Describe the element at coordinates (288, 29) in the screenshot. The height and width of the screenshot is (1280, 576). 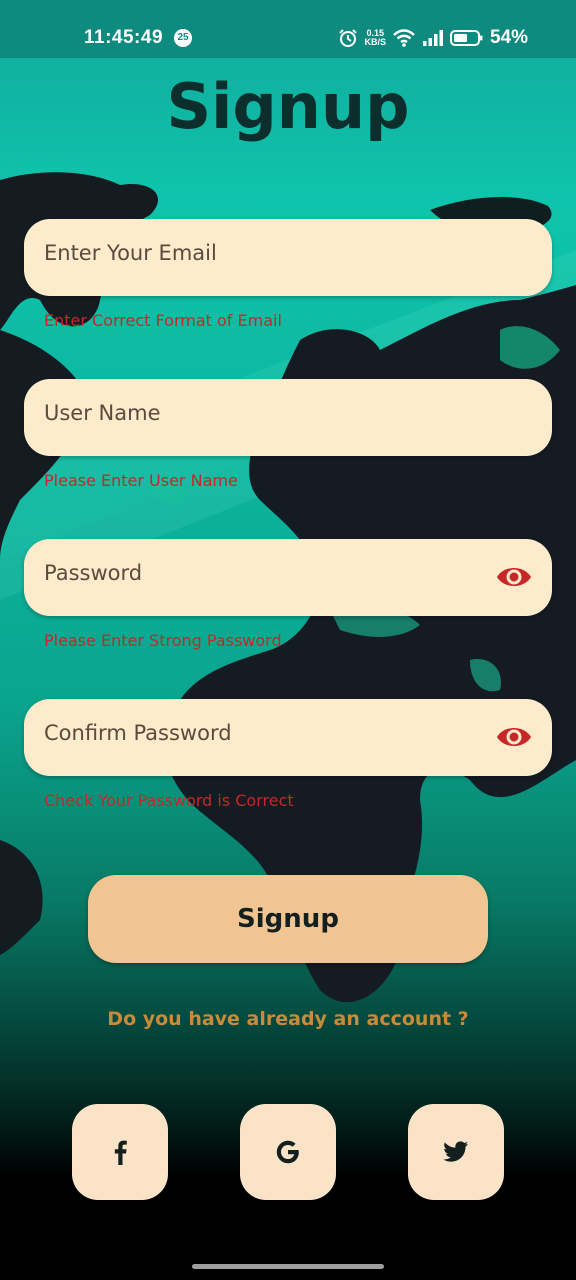
I see `status-bar: 11:45:49 25 0.15 KB/S 54%` at that location.